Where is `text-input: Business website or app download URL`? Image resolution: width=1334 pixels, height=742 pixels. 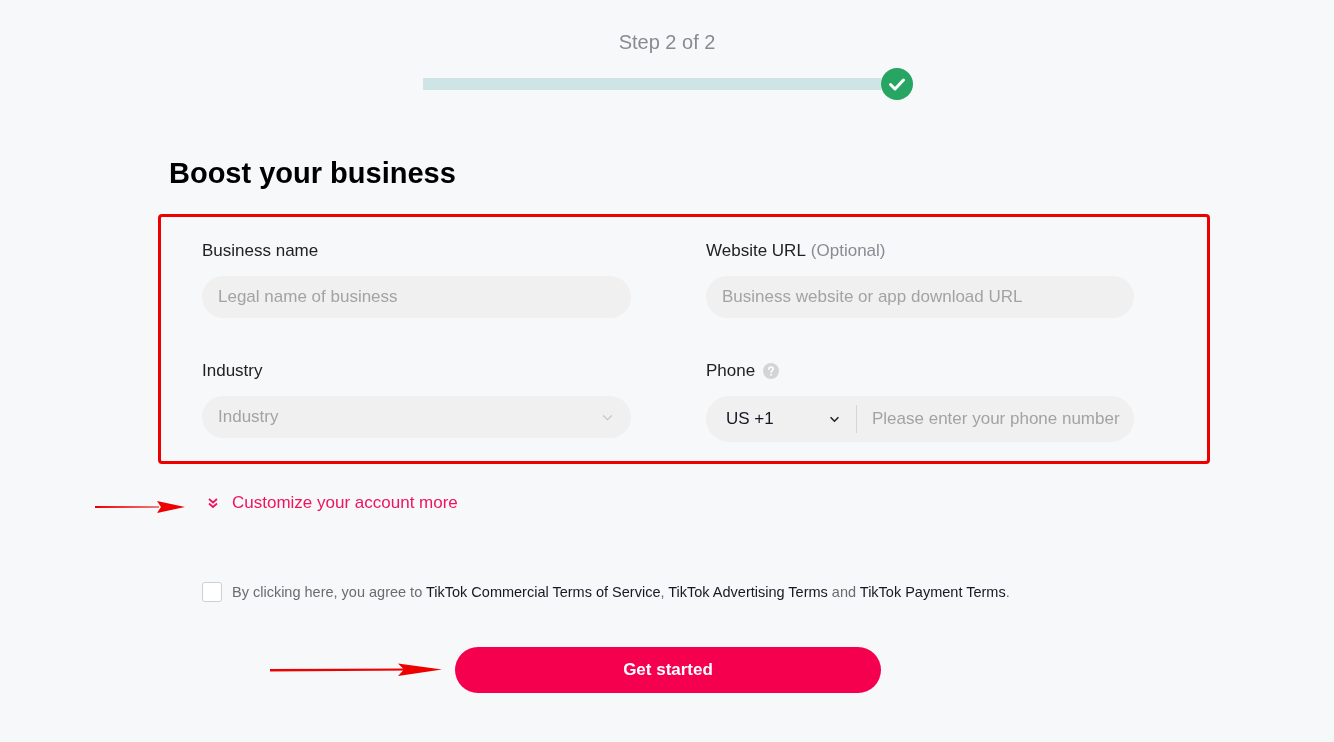
text-input: Business website or app download URL is located at coordinates (920, 297).